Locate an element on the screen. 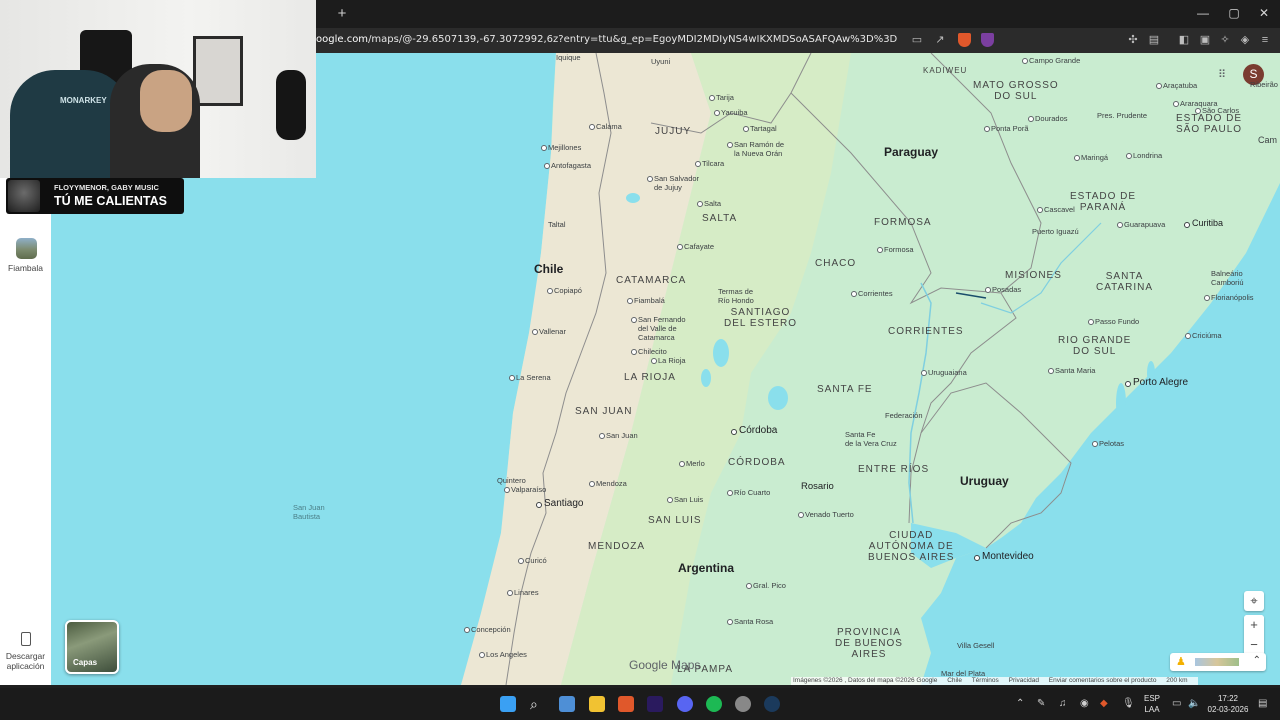 This screenshot has width=1280, height=720. brave-shields-icon is located at coordinates (964, 40).